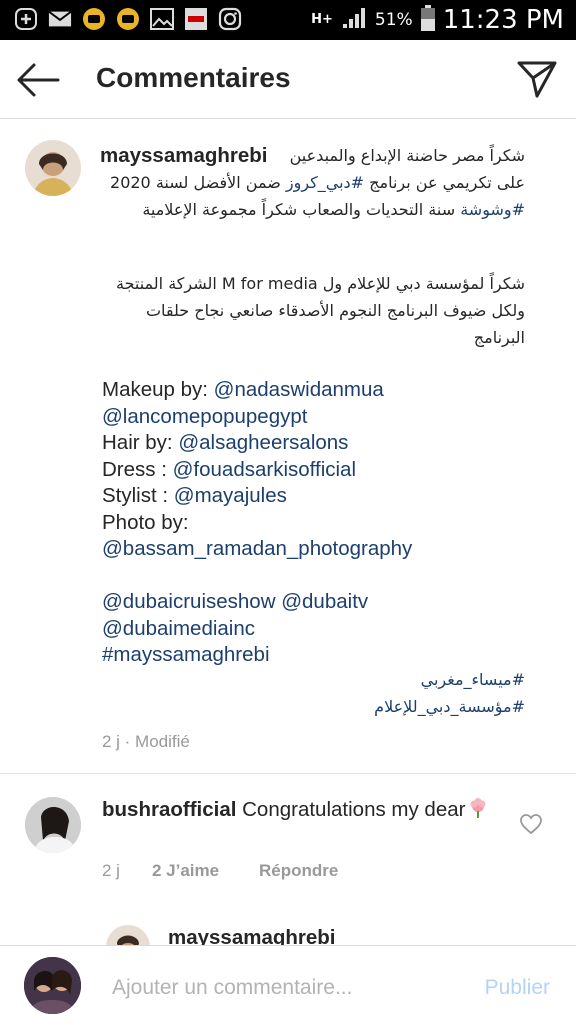 The height and width of the screenshot is (1025, 576). I want to click on battery-percent: 51%, so click(393, 20).